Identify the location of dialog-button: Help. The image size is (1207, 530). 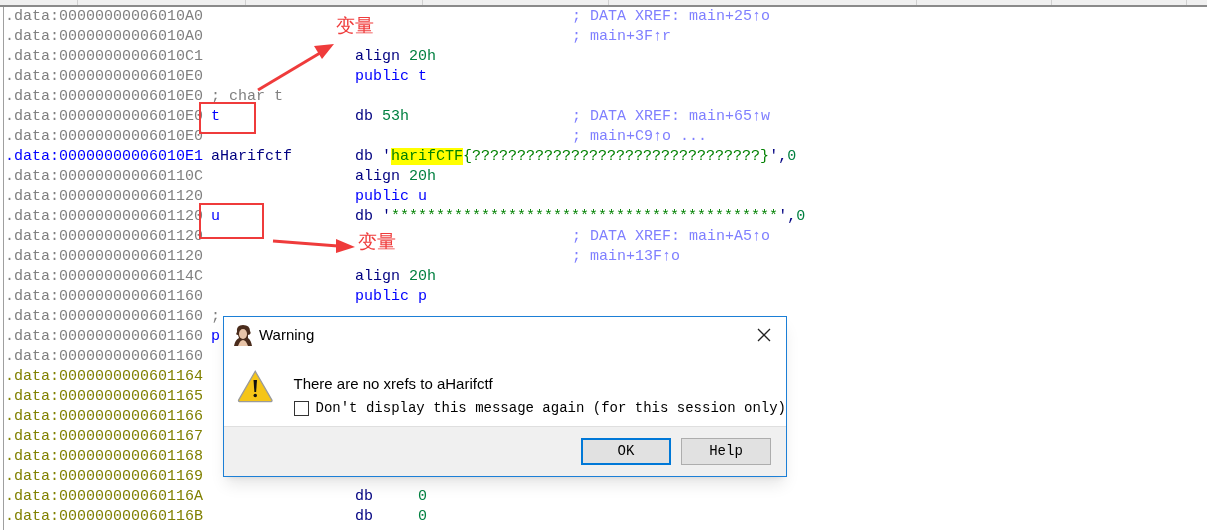
(726, 451).